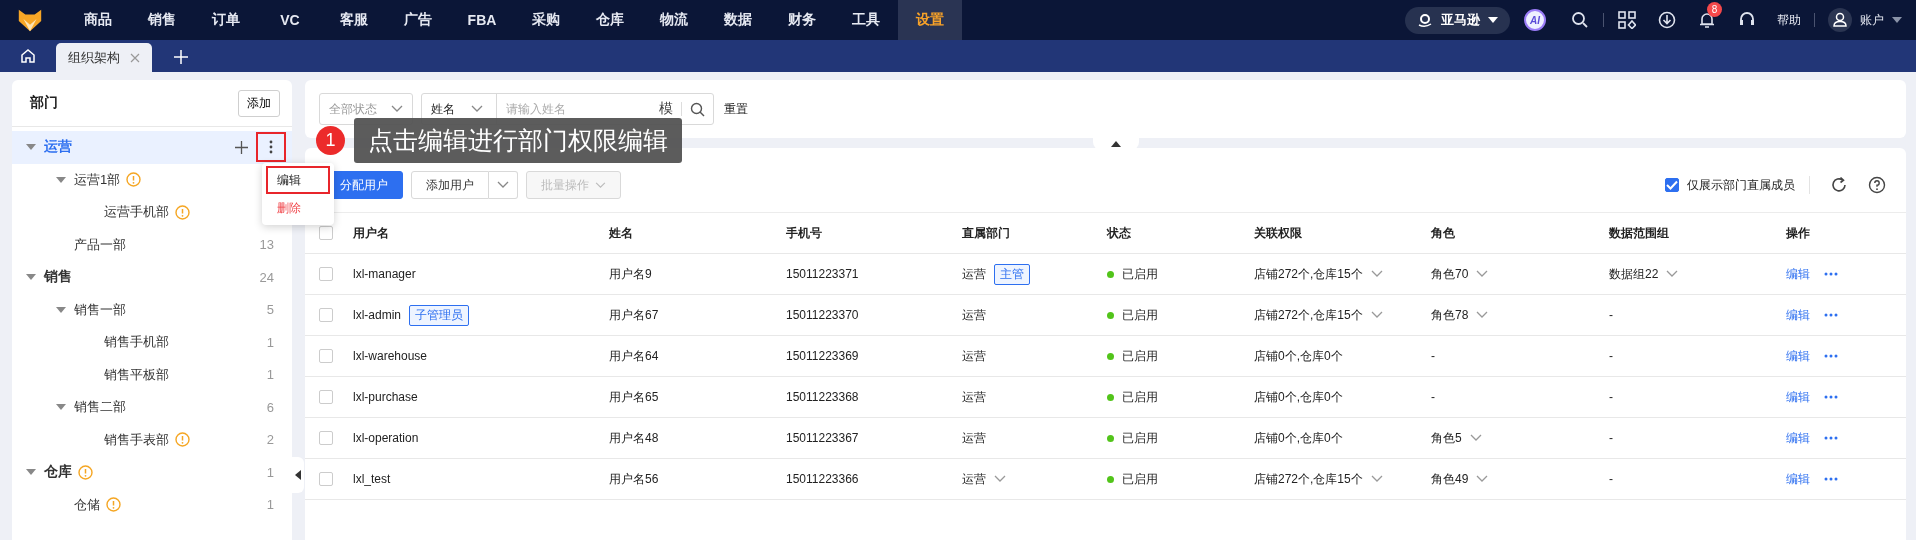  Describe the element at coordinates (634, 315) in the screenshot. I see `table-cell: 用户名67` at that location.